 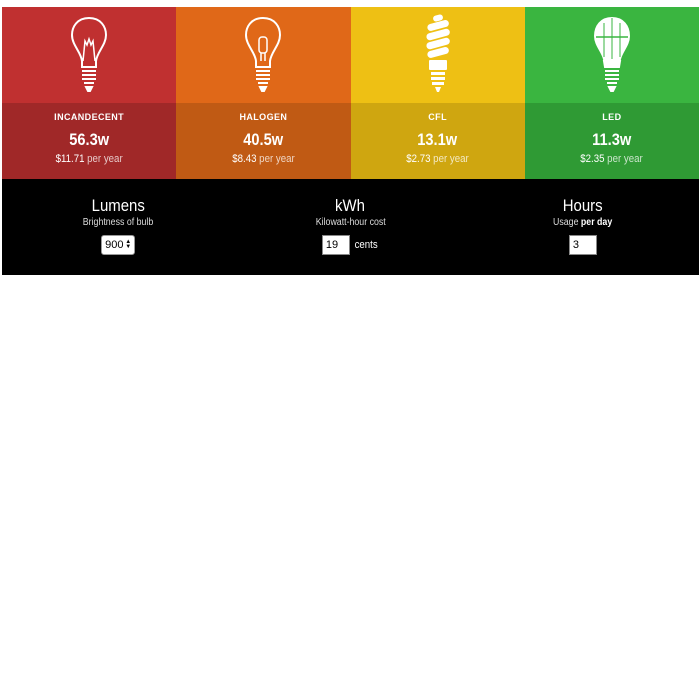 I want to click on bulb-annual-cost: $8.43 per year, so click(x=263, y=159).